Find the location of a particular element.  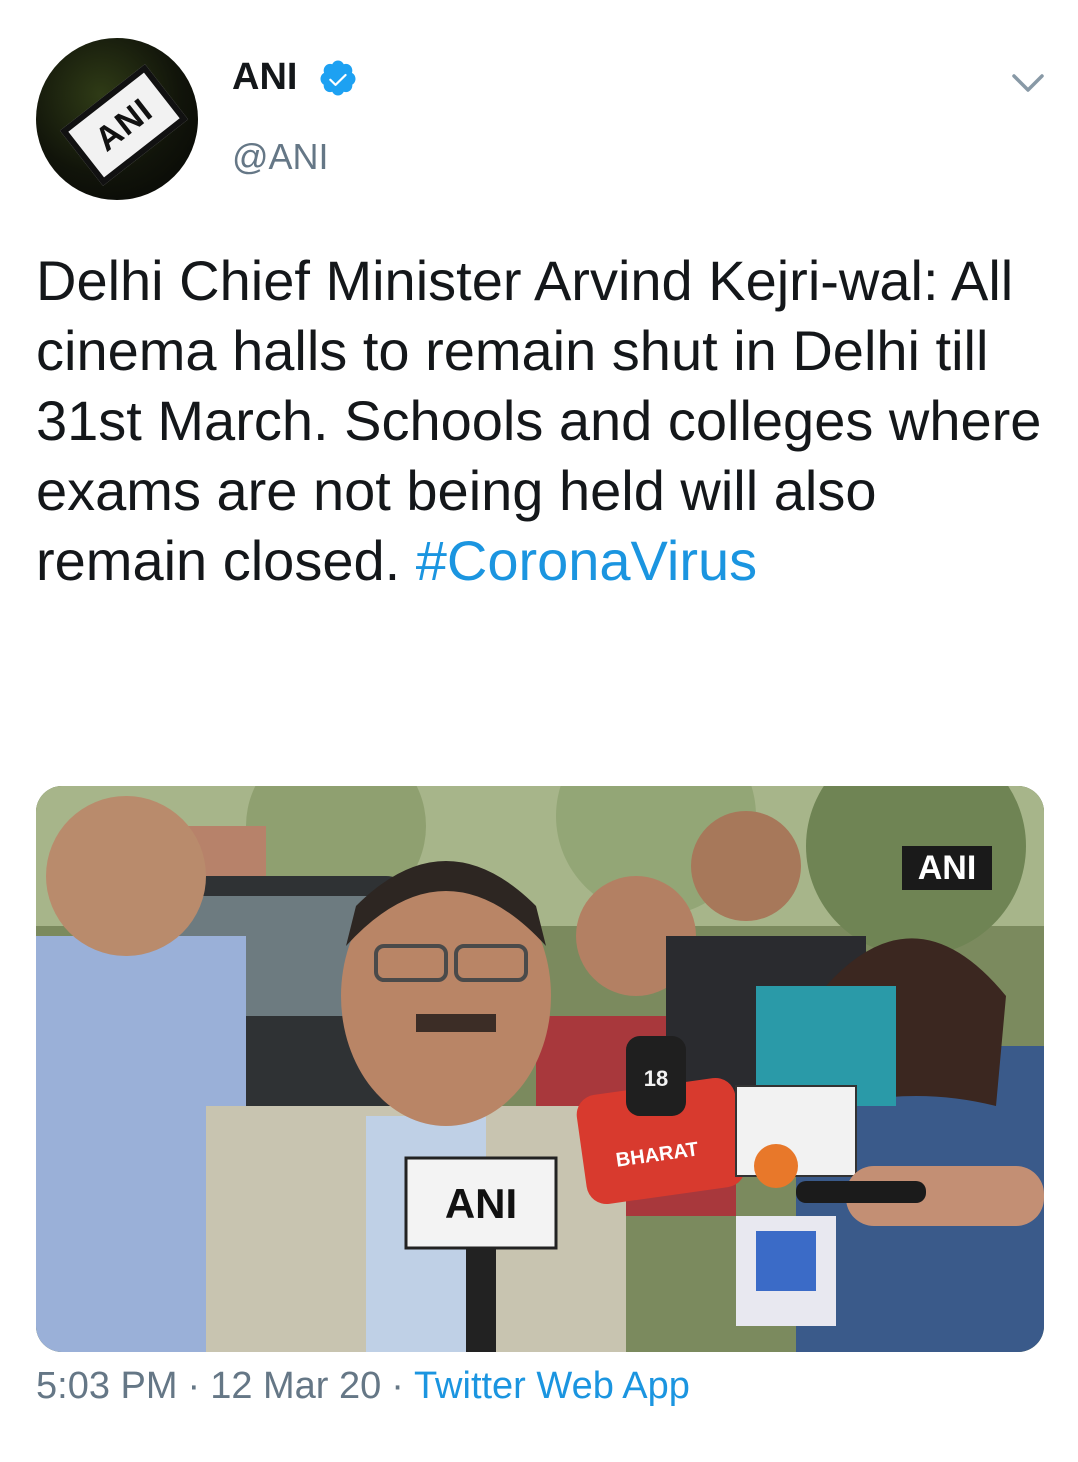

tweet-date: 12 Mar 20 is located at coordinates (295, 1386).